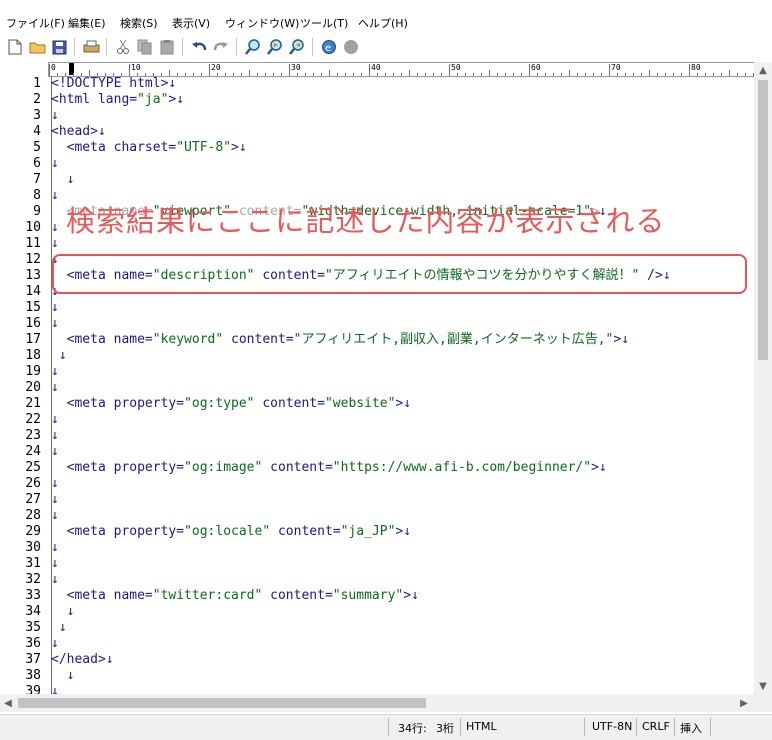 The image size is (772, 740). What do you see at coordinates (383, 23) in the screenshot?
I see `menu-help: ヘルプ(H)` at bounding box center [383, 23].